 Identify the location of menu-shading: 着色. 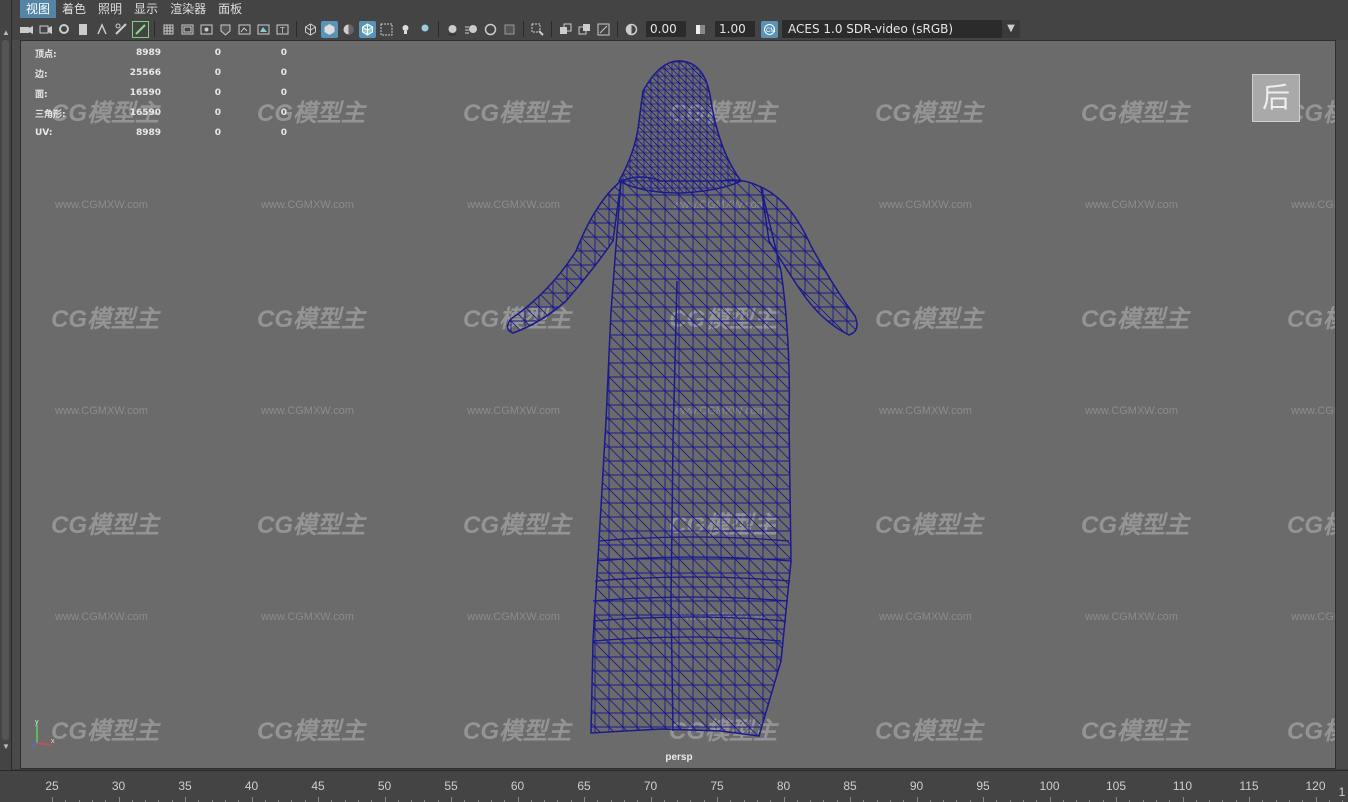
(74, 9).